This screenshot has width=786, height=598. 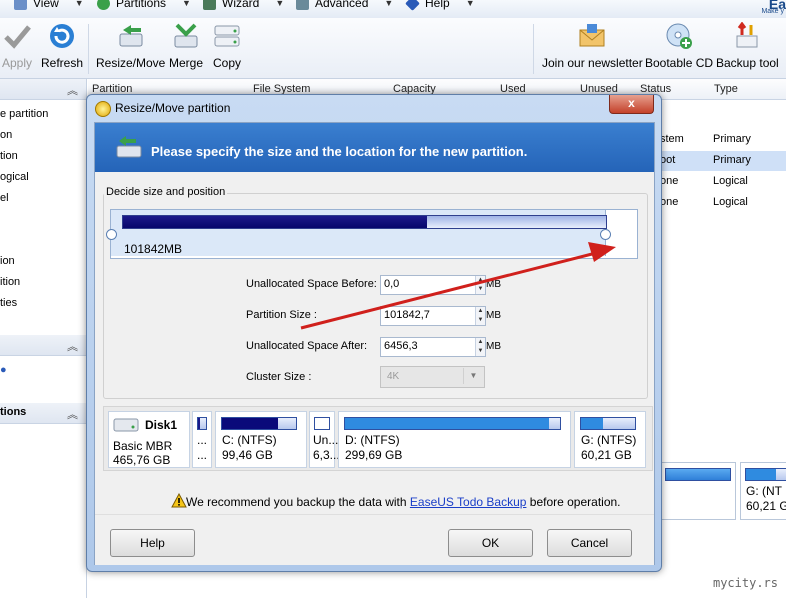 I want to click on annotation-arrow, so click(x=458, y=286).